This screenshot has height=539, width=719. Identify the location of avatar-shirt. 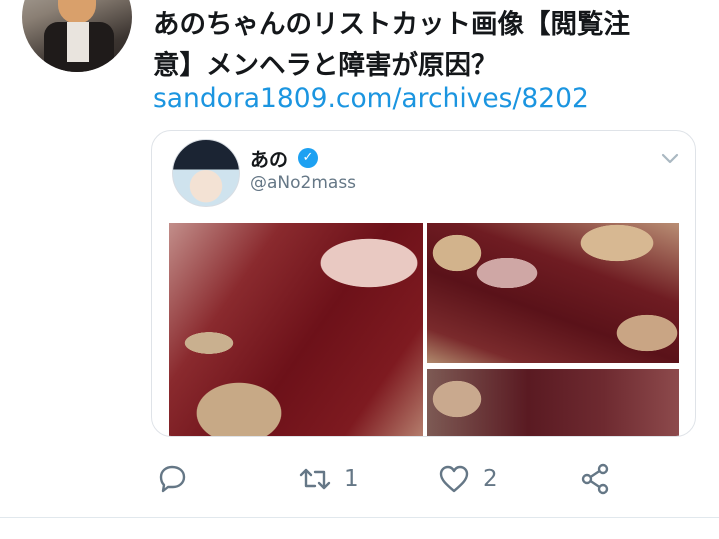
(78, 42).